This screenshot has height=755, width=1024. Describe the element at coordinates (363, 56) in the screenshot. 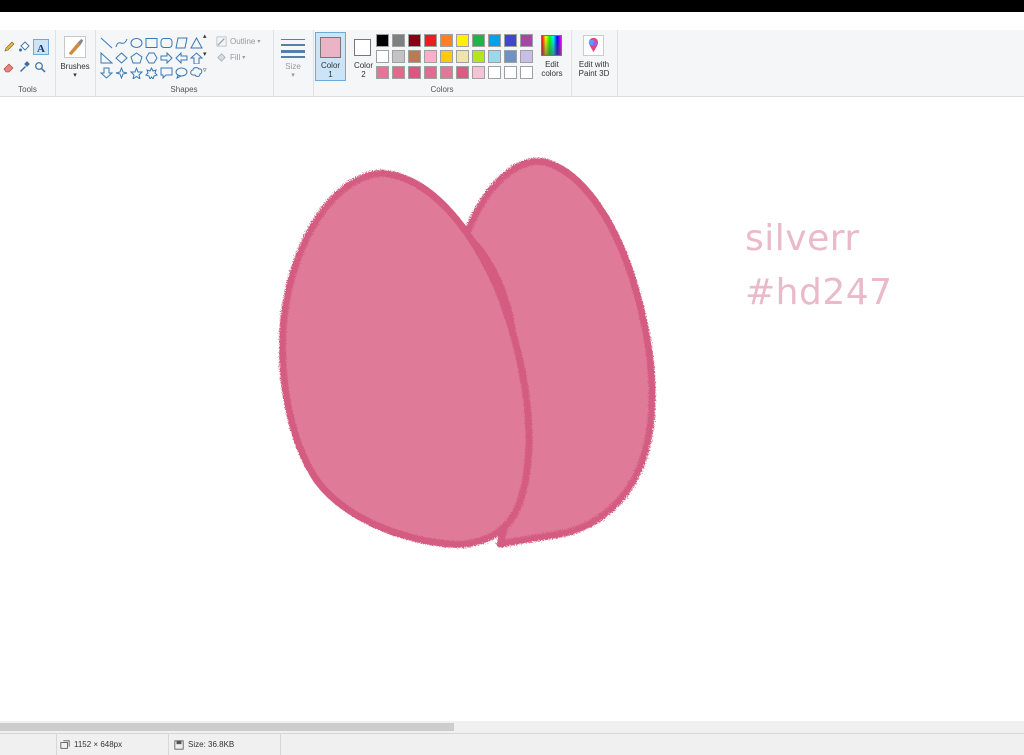

I see `color2-button: Color 2` at that location.